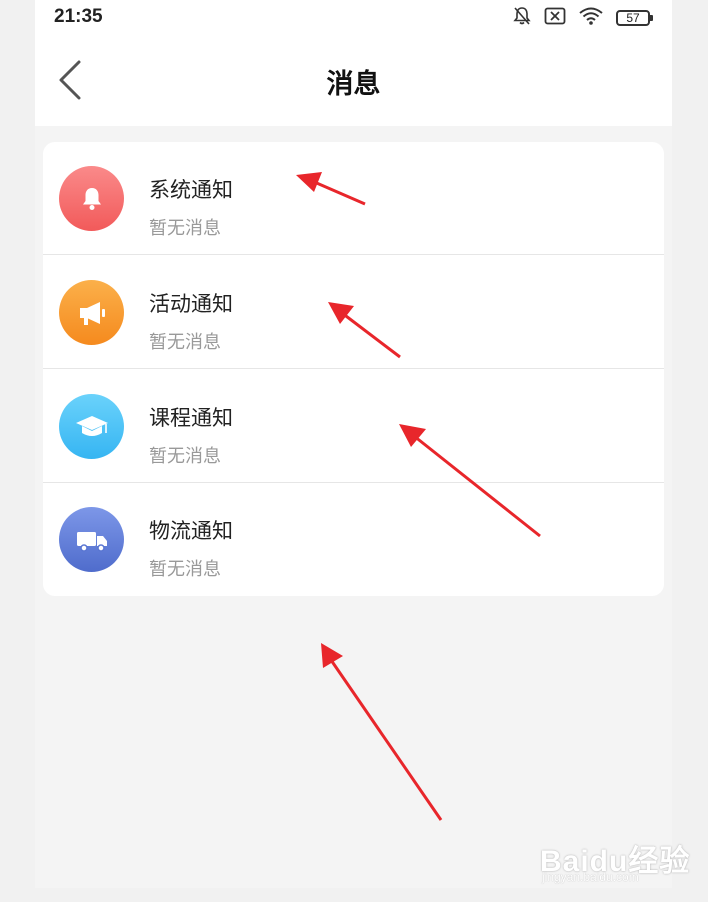 Image resolution: width=708 pixels, height=902 pixels. Describe the element at coordinates (91, 312) in the screenshot. I see `megaphone-icon` at that location.